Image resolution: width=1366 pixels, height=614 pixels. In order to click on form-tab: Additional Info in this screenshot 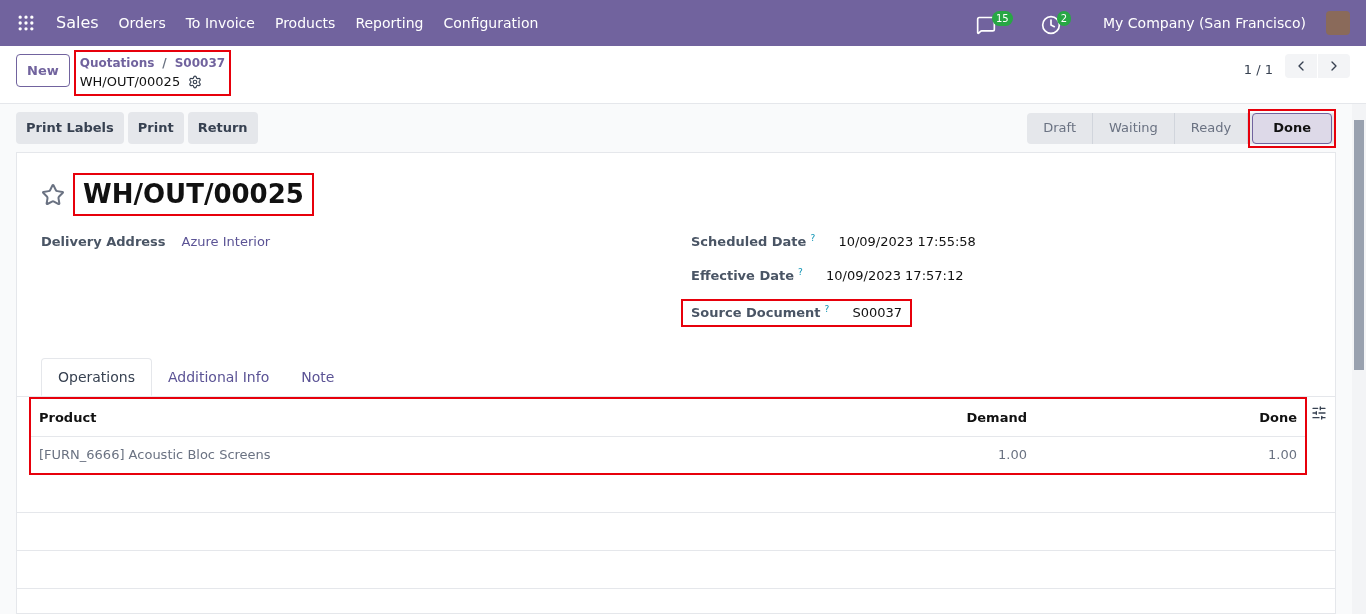, I will do `click(218, 377)`.